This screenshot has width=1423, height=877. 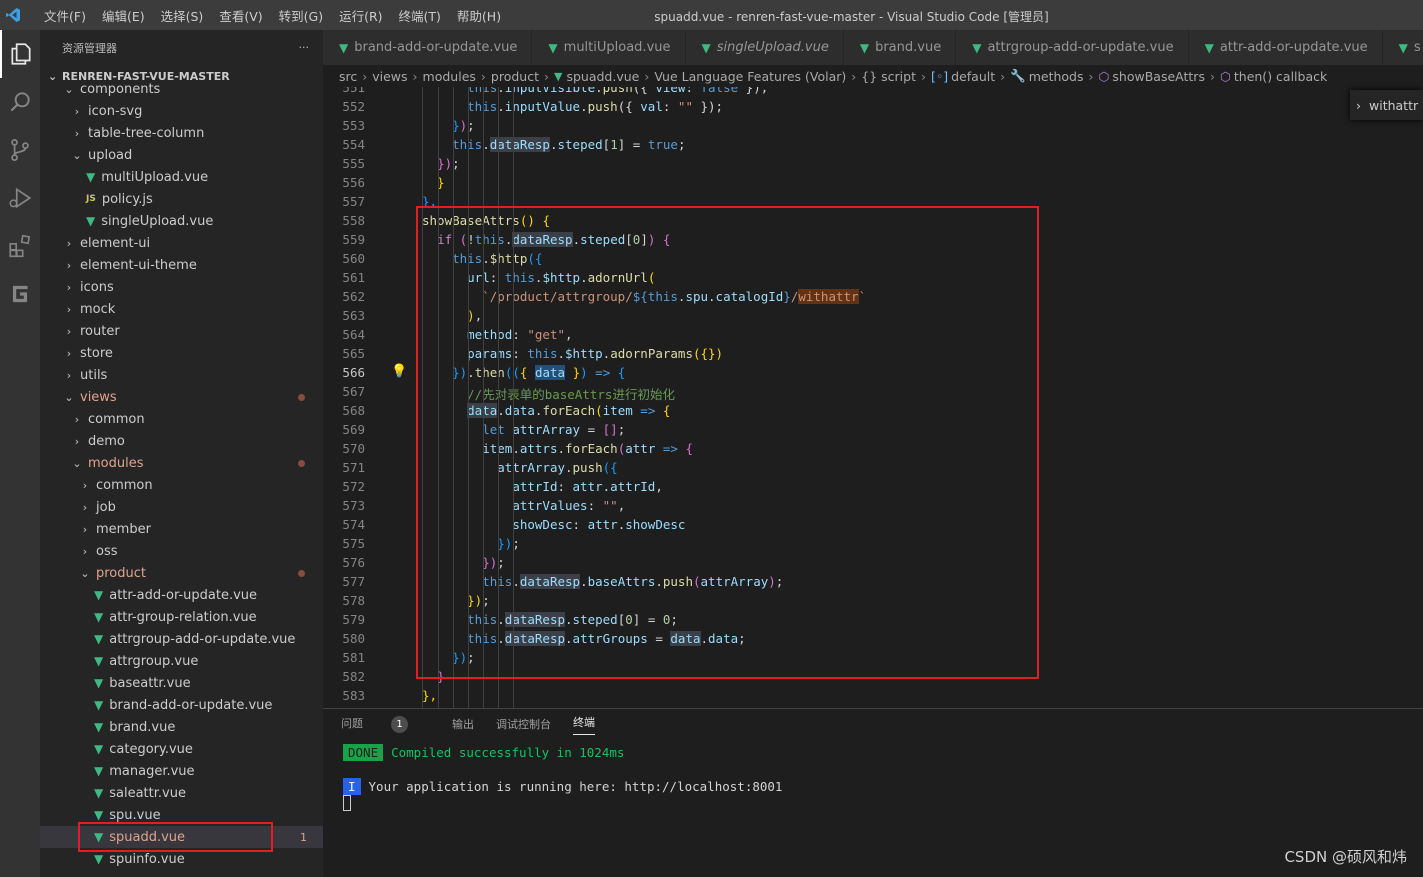 I want to click on tree-folder: ⌄ views, so click(x=181, y=397).